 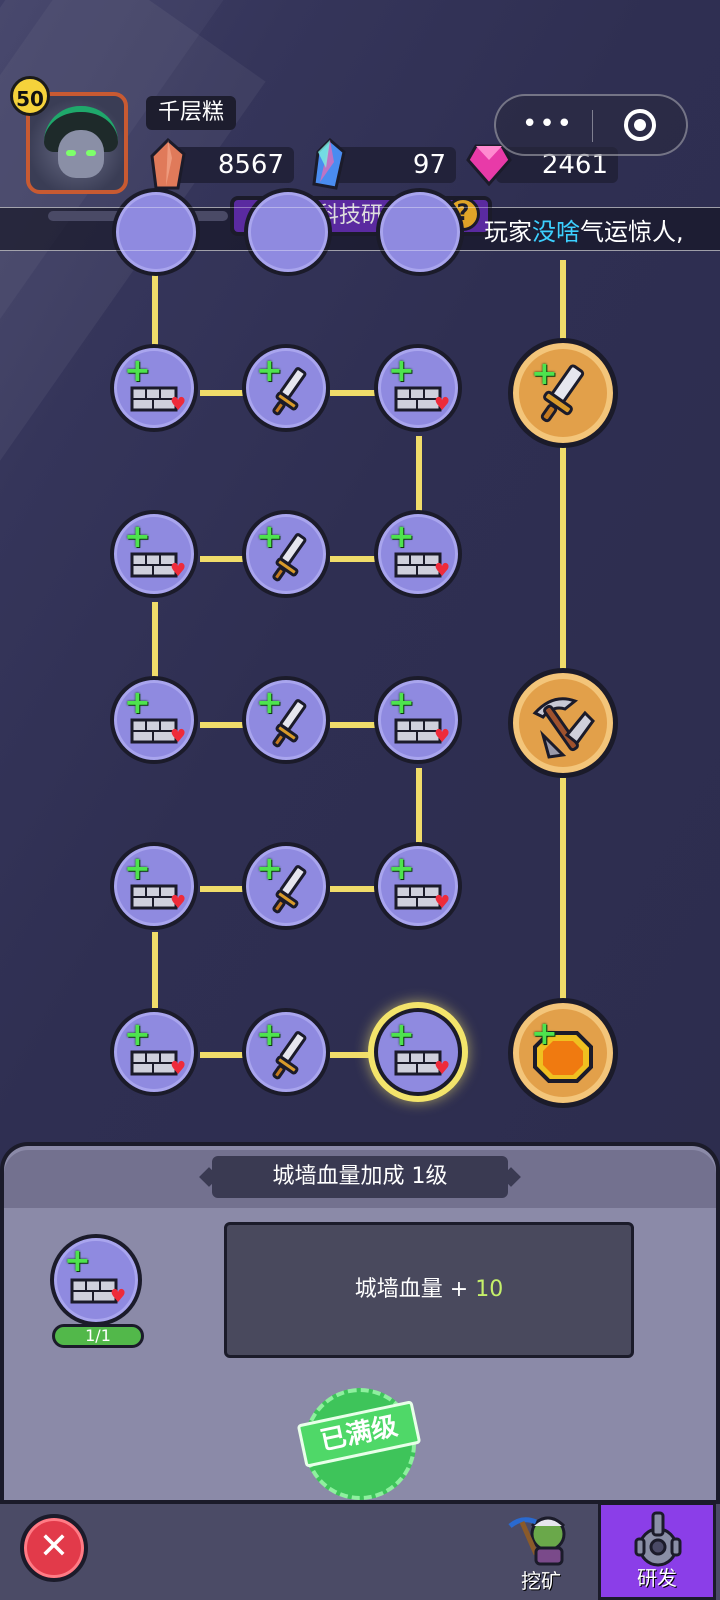 I want to click on copper-crystal-value: 8567, so click(x=250, y=165).